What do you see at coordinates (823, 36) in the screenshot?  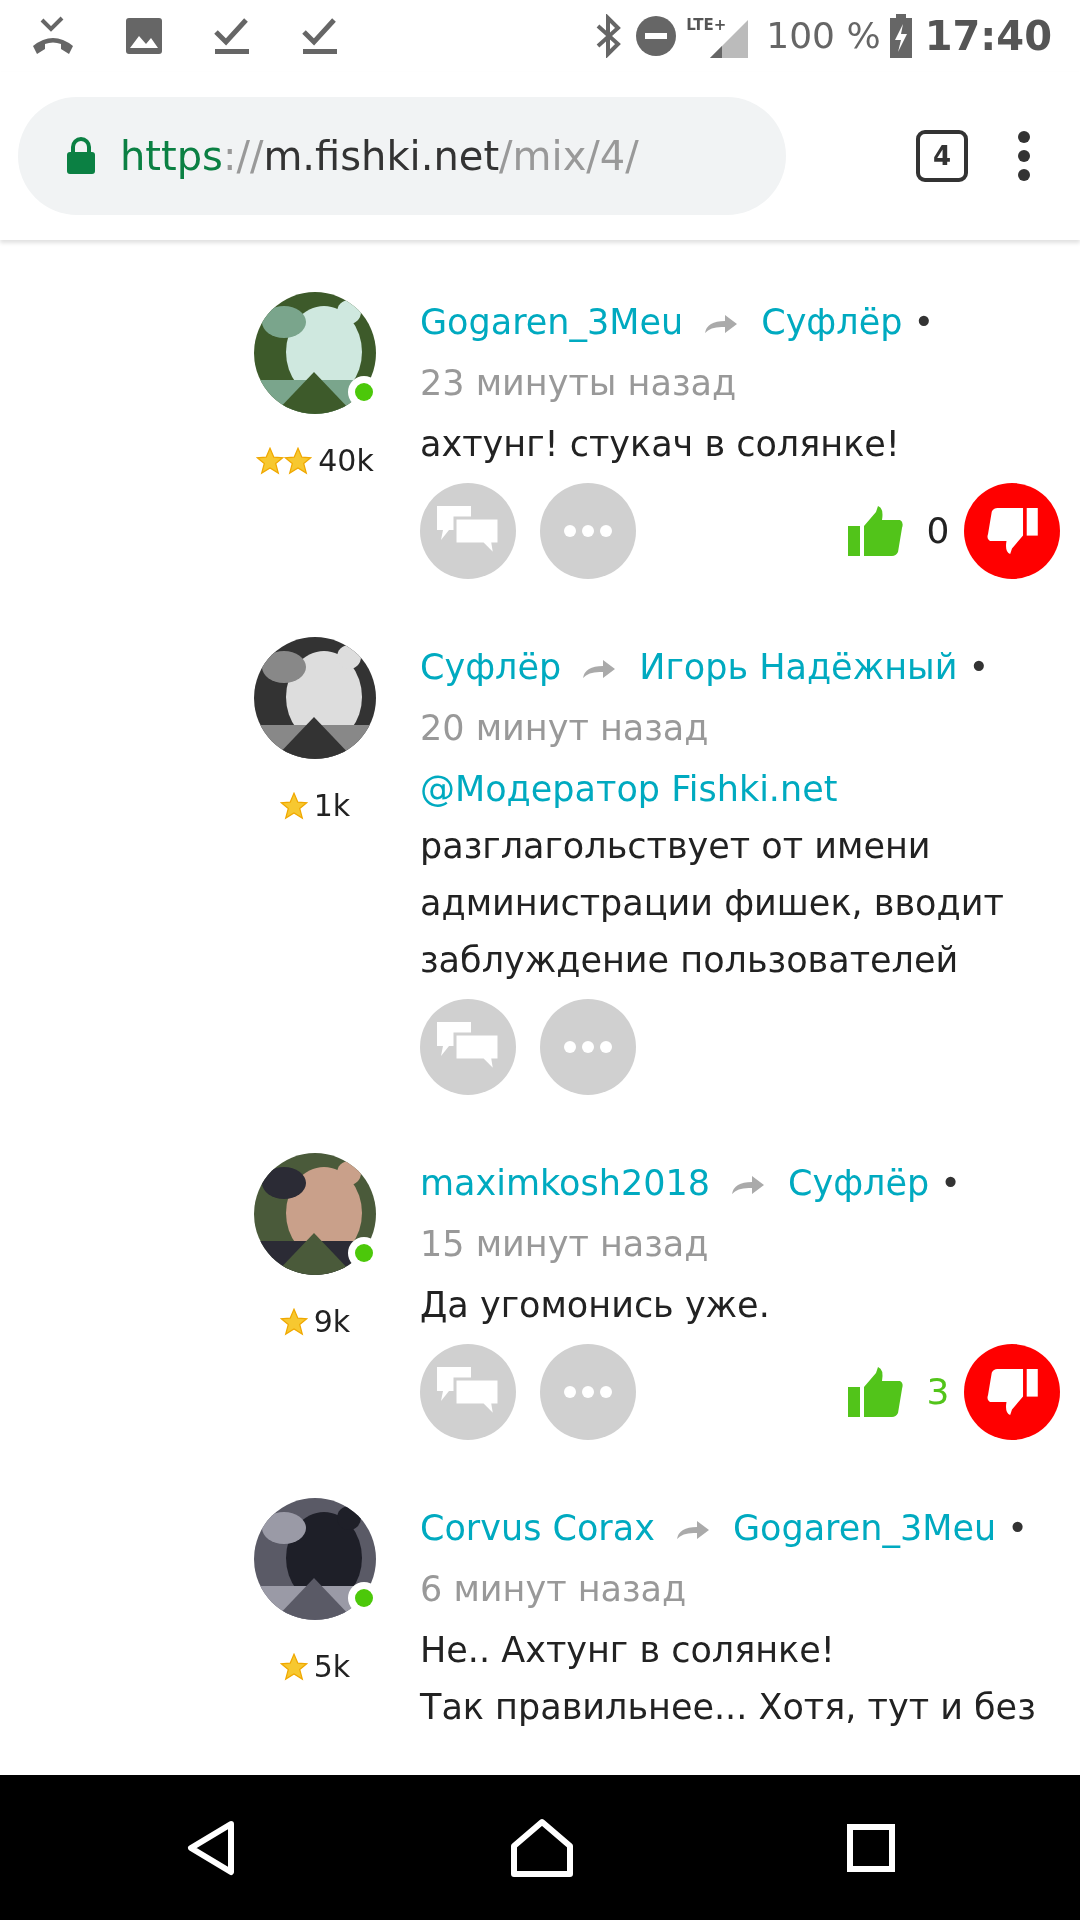 I see `battery-percent: 100 %` at bounding box center [823, 36].